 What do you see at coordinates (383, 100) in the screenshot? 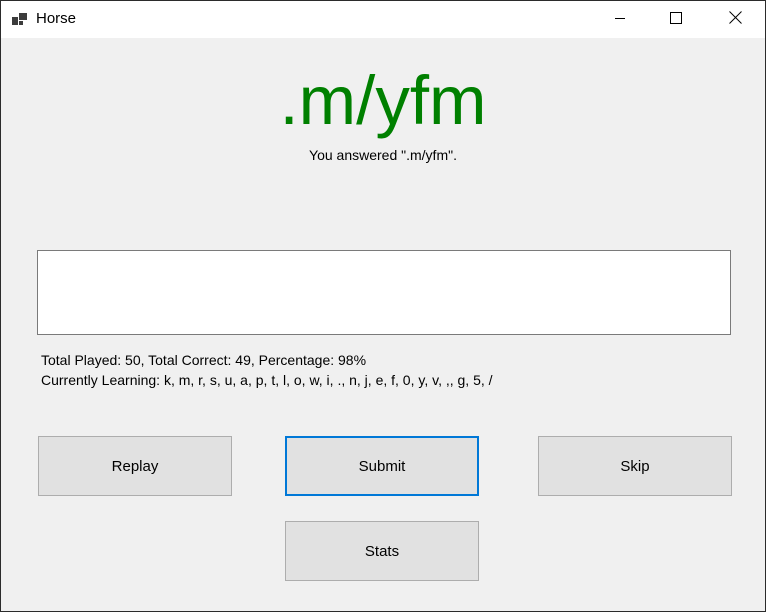
I see `answer-display: .m/yfm` at bounding box center [383, 100].